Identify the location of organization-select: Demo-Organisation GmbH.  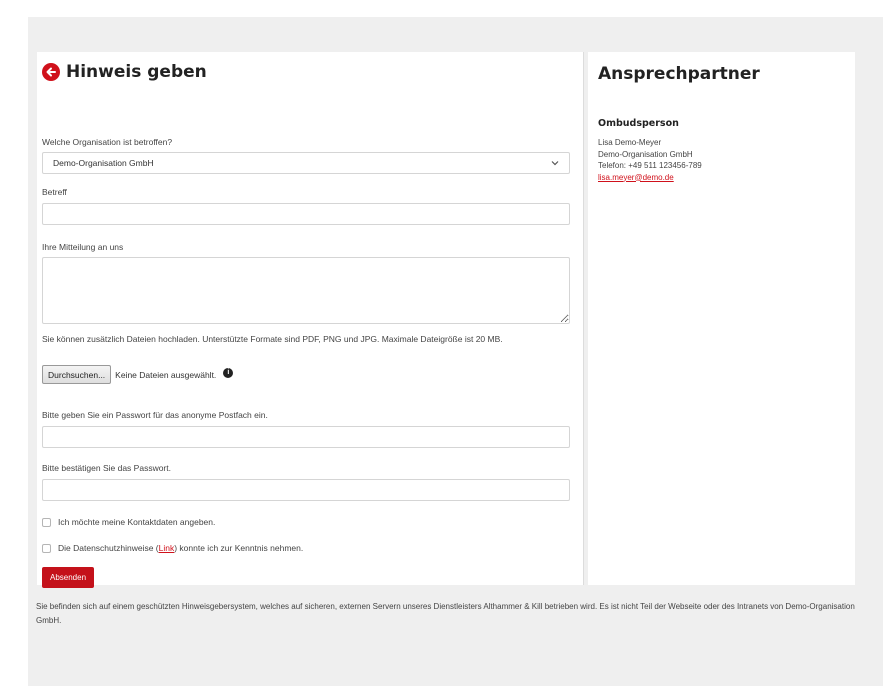
(306, 163).